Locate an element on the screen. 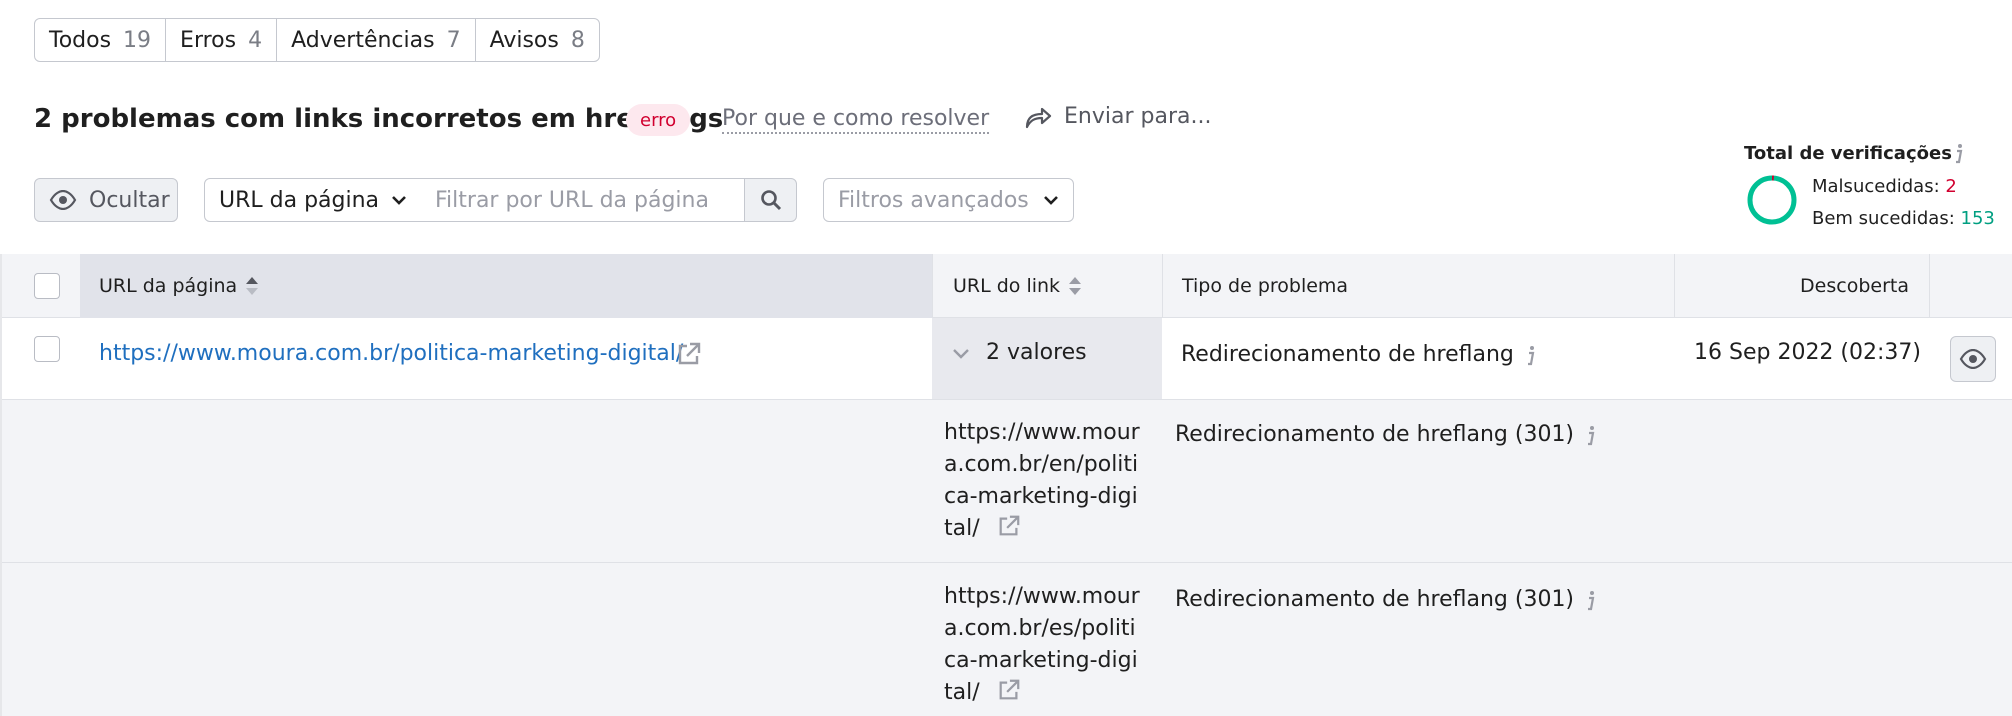  issue-text: Redirecionamento de hreflang is located at coordinates (1347, 354).